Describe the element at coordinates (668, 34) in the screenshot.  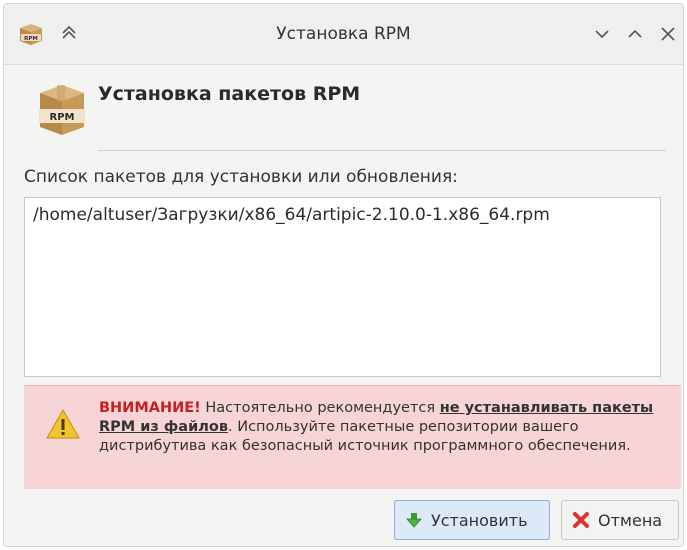
I see `close-icon` at that location.